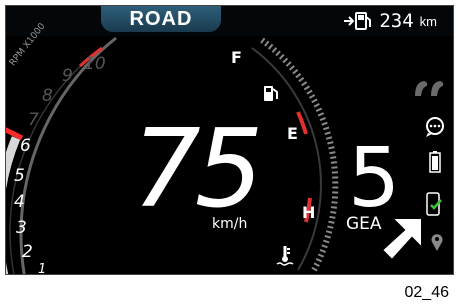 This screenshot has height=306, width=459. What do you see at coordinates (230, 224) in the screenshot?
I see `speed-unit: km/h` at bounding box center [230, 224].